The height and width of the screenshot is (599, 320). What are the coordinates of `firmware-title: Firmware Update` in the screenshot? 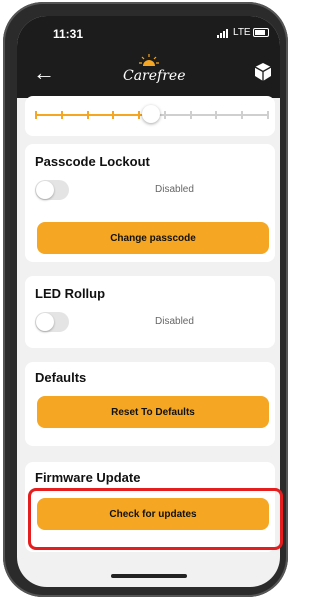 It's located at (88, 477).